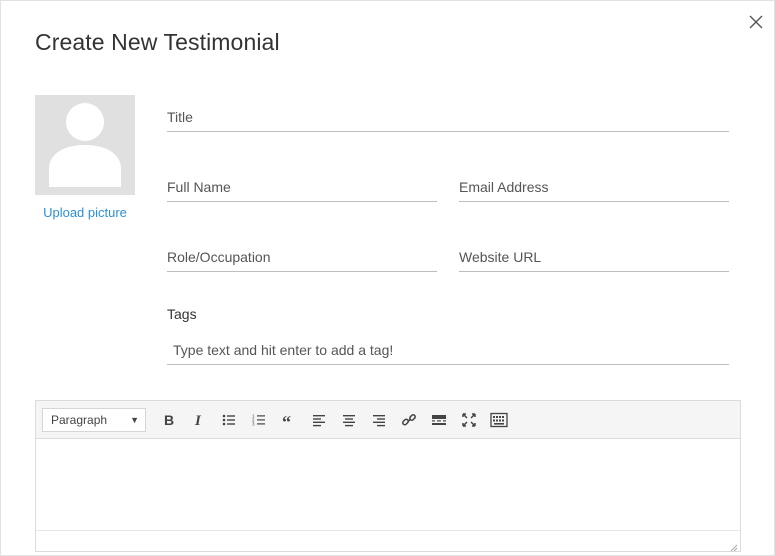  I want to click on full-name-field-wrapper, so click(302, 187).